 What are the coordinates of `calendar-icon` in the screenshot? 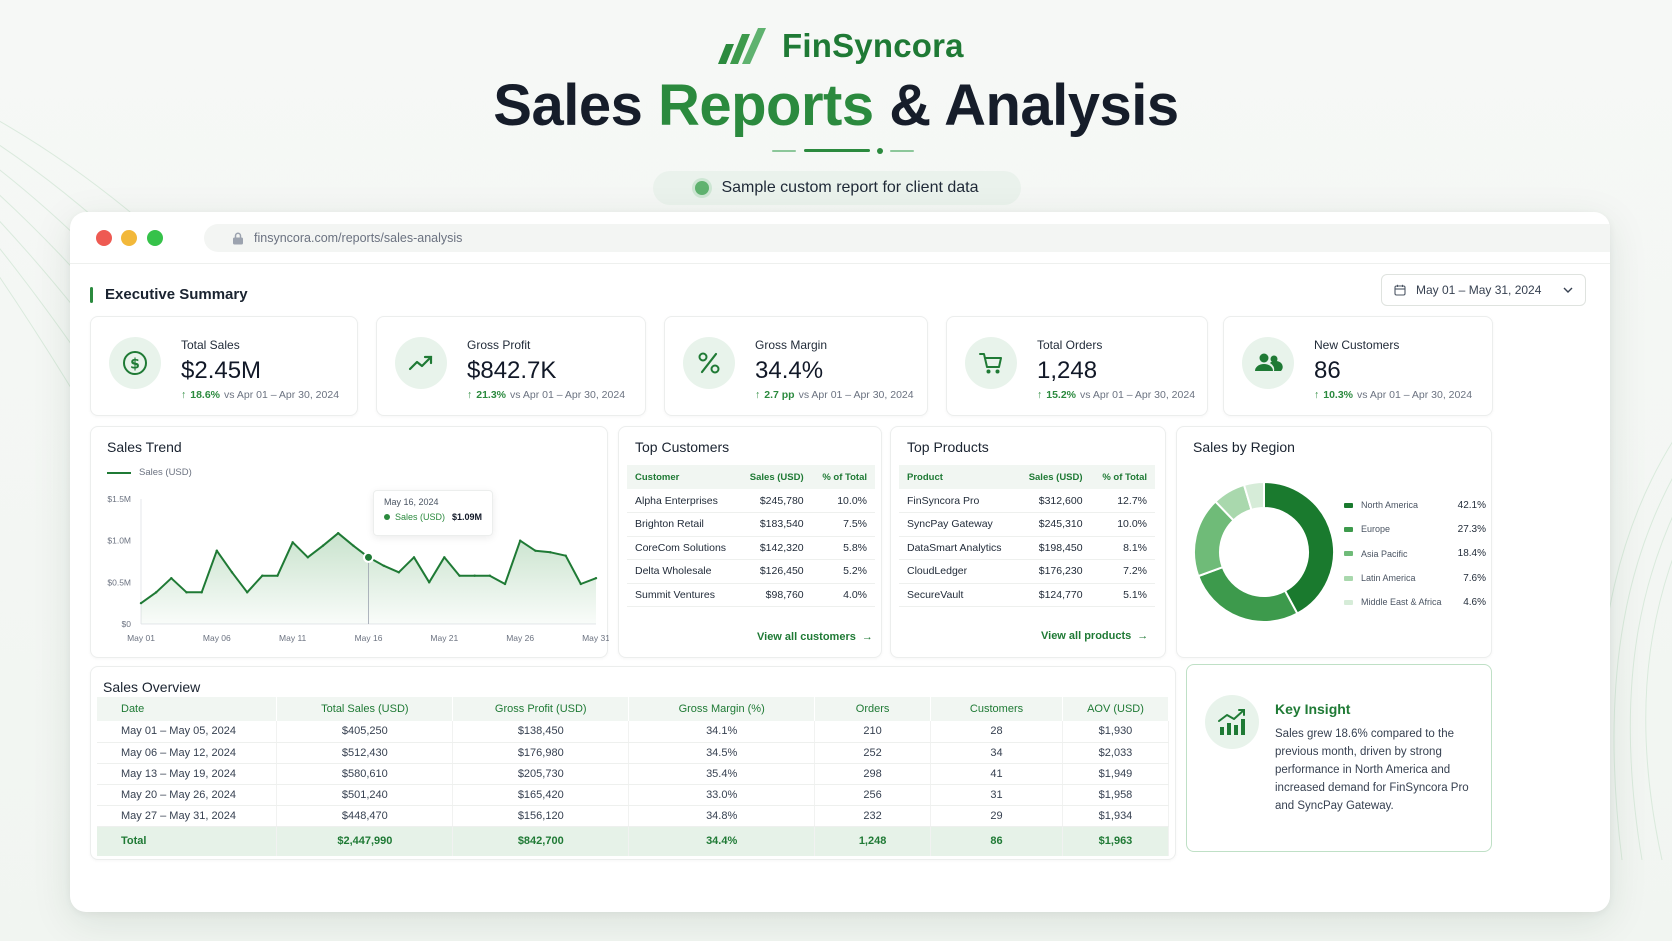 It's located at (1400, 290).